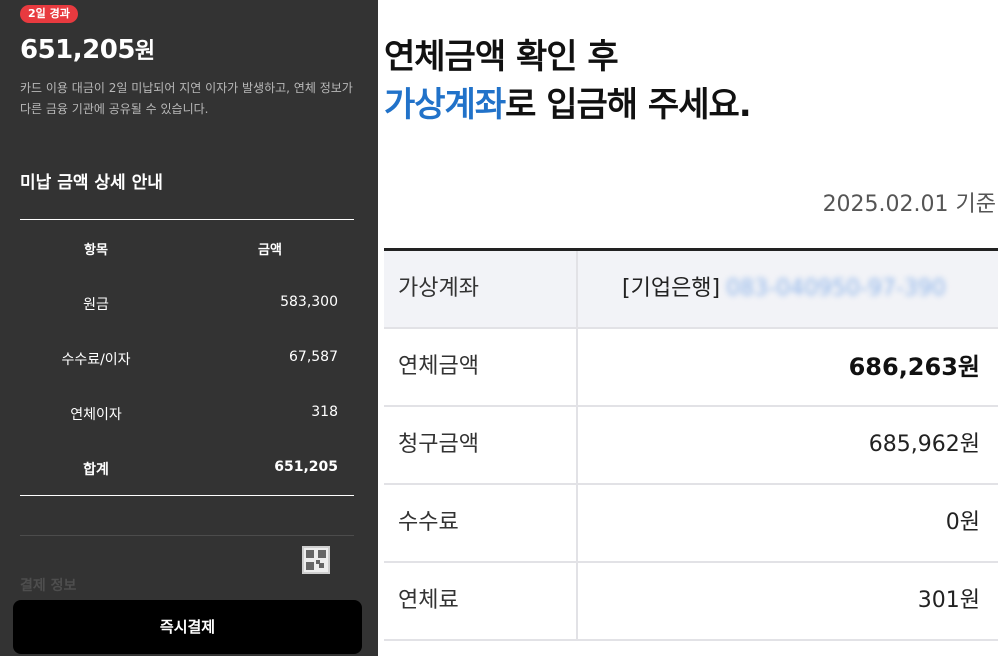  Describe the element at coordinates (91, 183) in the screenshot. I see `section-title: 미납 금액 상세 안내` at that location.